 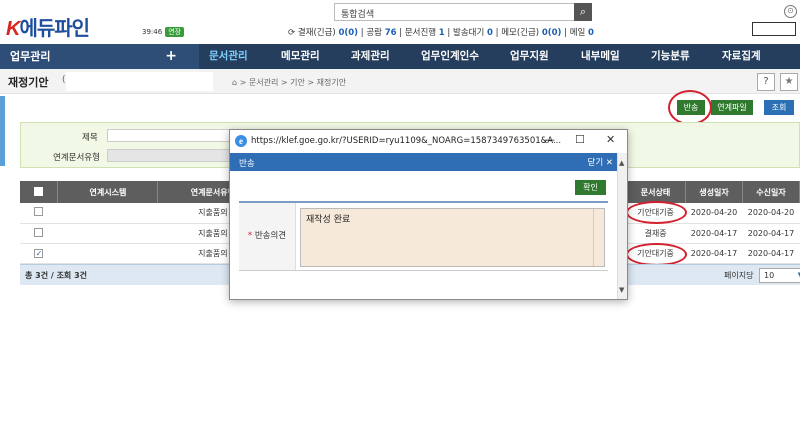 I want to click on return-highlight-circle, so click(x=690, y=107).